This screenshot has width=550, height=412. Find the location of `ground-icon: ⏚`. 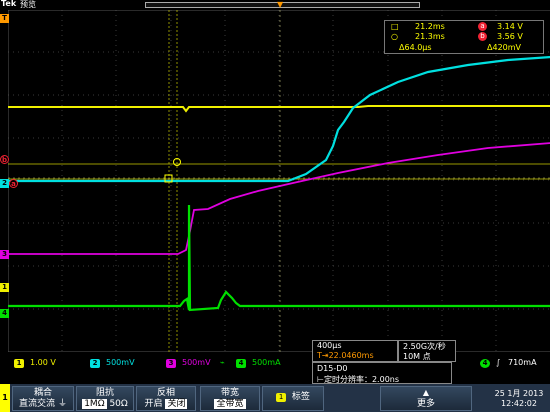

ground-icon: ⏚ is located at coordinates (62, 404).